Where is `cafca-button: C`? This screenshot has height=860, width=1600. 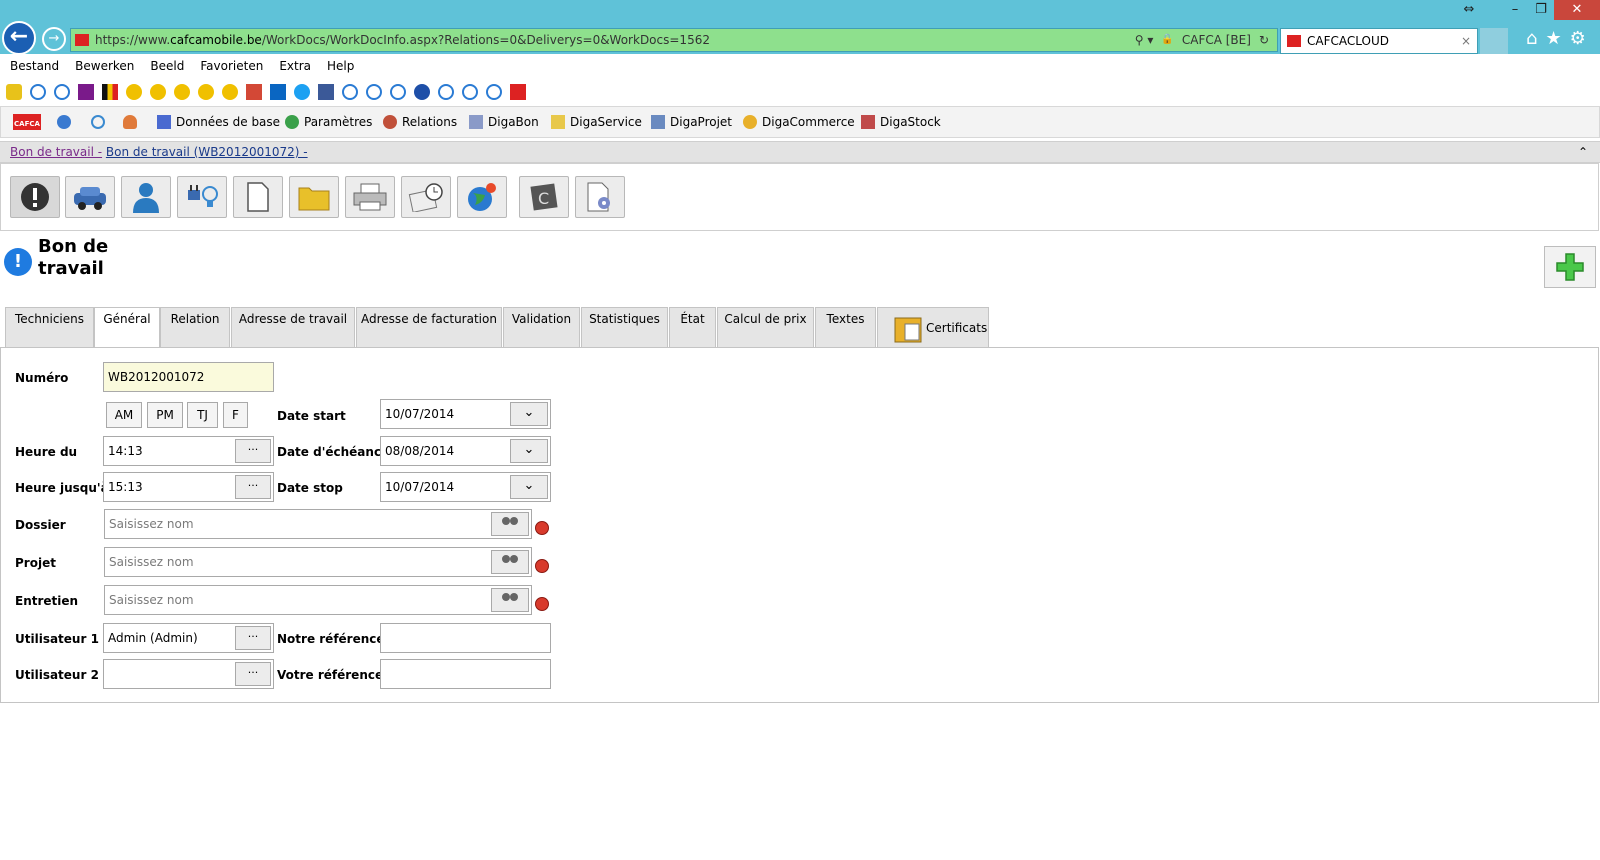 cafca-button: C is located at coordinates (544, 197).